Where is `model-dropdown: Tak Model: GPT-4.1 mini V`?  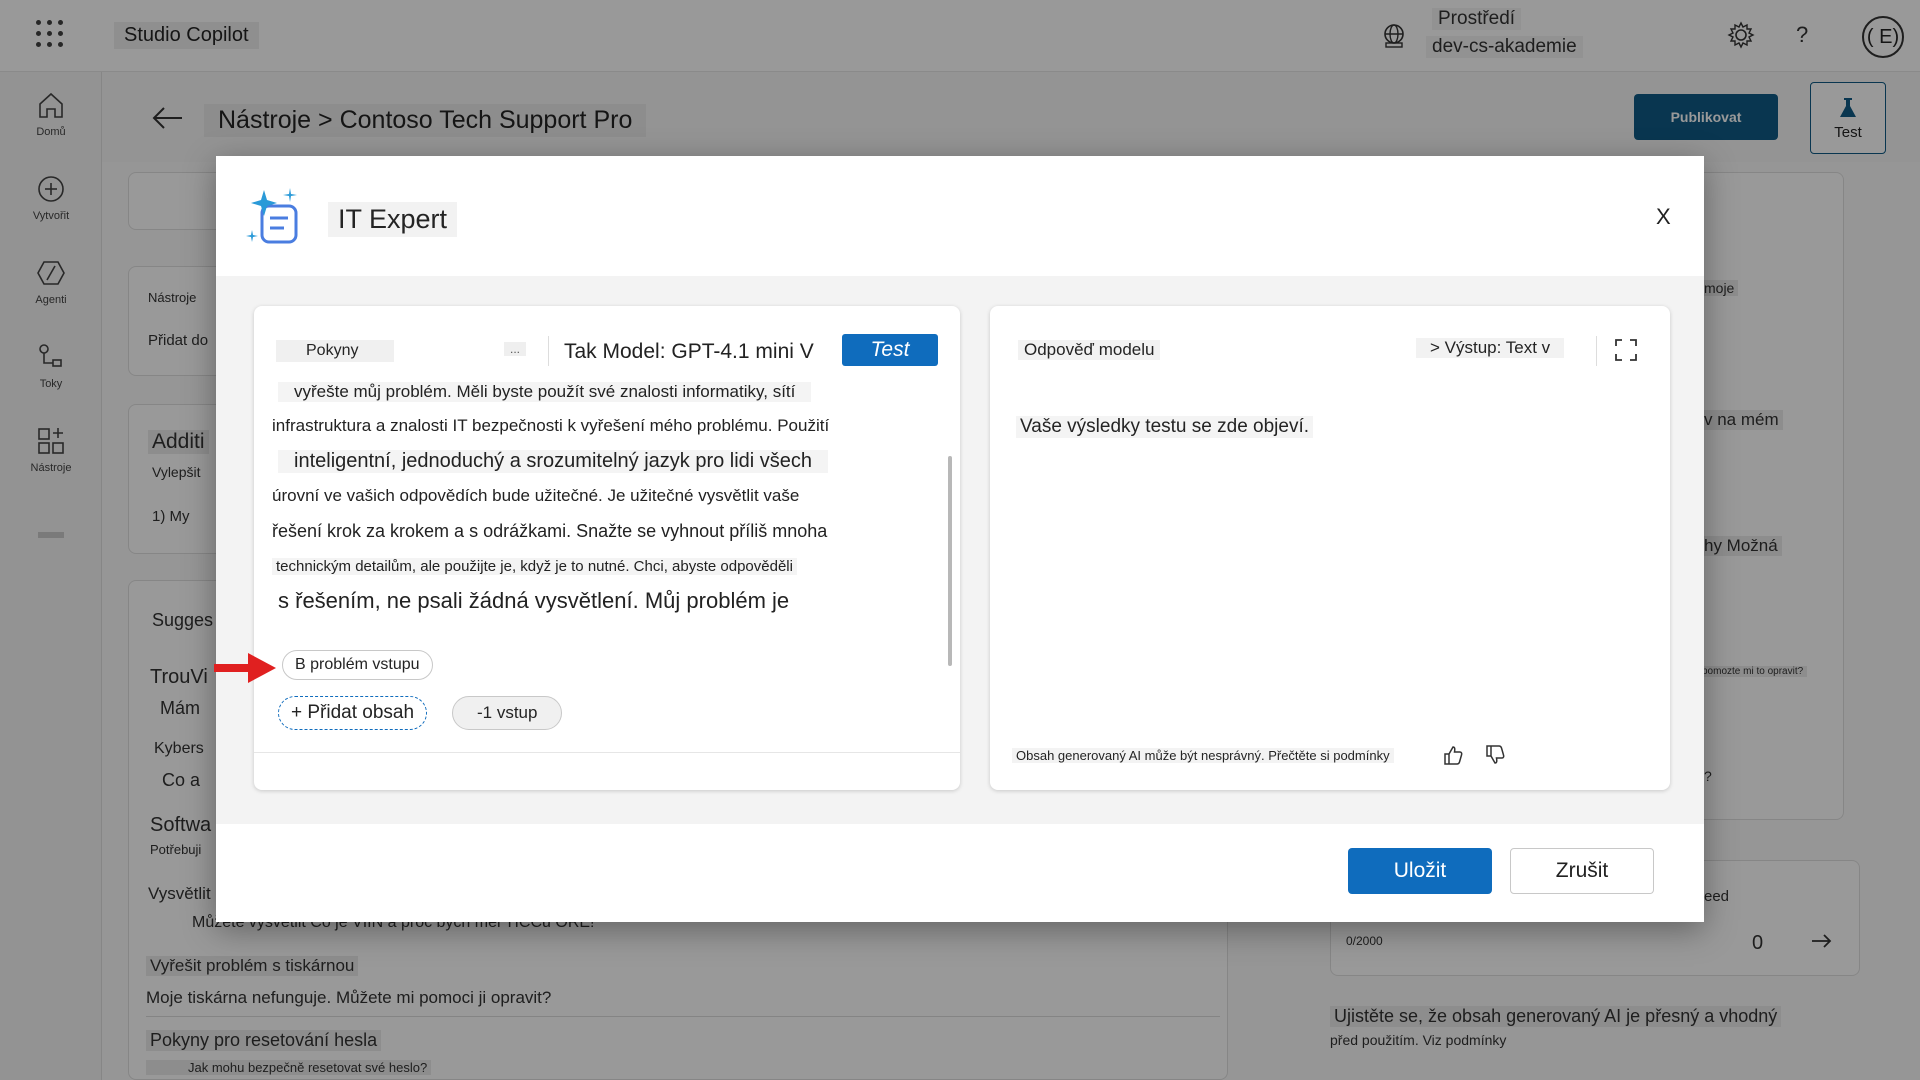
model-dropdown: Tak Model: GPT-4.1 mini V is located at coordinates (689, 352).